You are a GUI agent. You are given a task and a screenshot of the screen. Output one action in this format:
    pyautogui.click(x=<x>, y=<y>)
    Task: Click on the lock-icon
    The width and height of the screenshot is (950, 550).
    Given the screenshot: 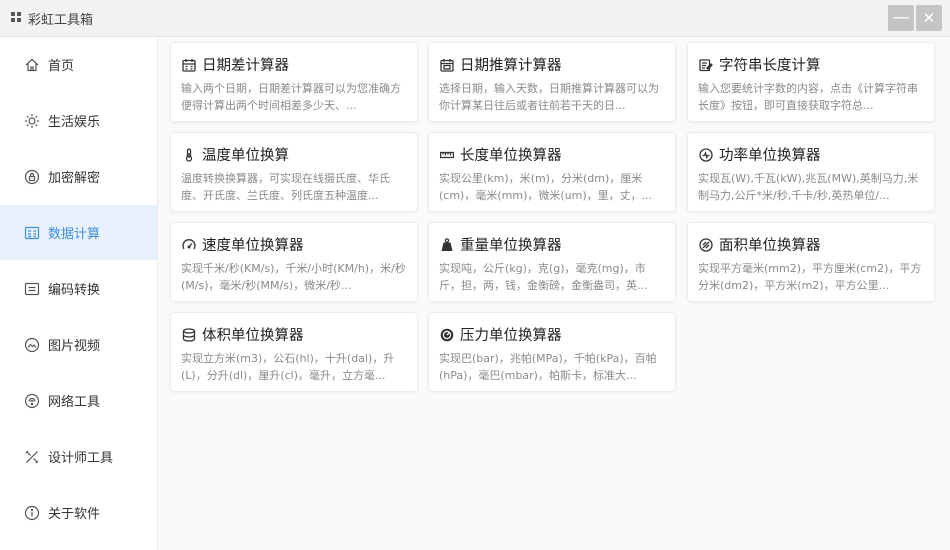 What is the action you would take?
    pyautogui.click(x=32, y=176)
    